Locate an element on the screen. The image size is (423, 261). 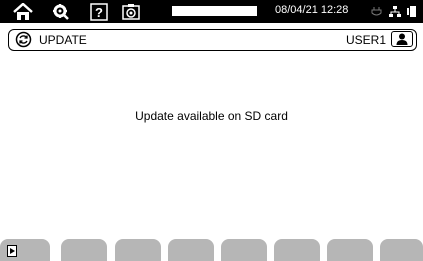
camera-icon is located at coordinates (131, 11).